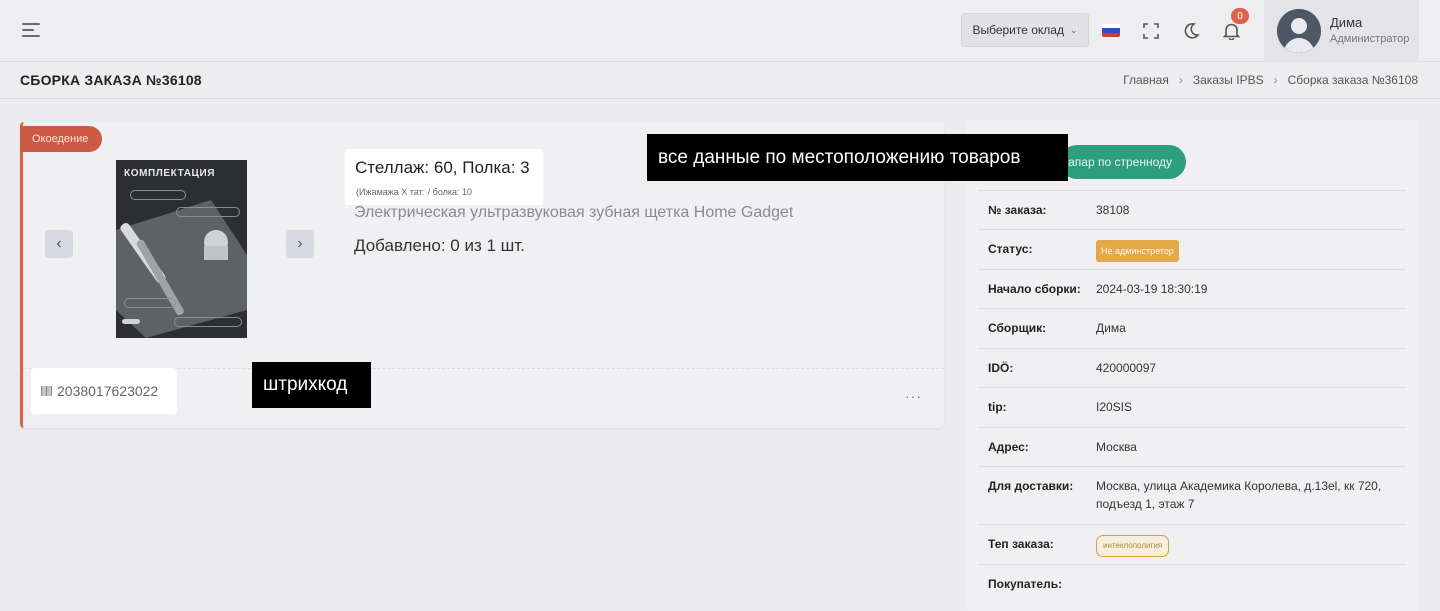 The height and width of the screenshot is (611, 1440). I want to click on barcode-icon, so click(46, 391).